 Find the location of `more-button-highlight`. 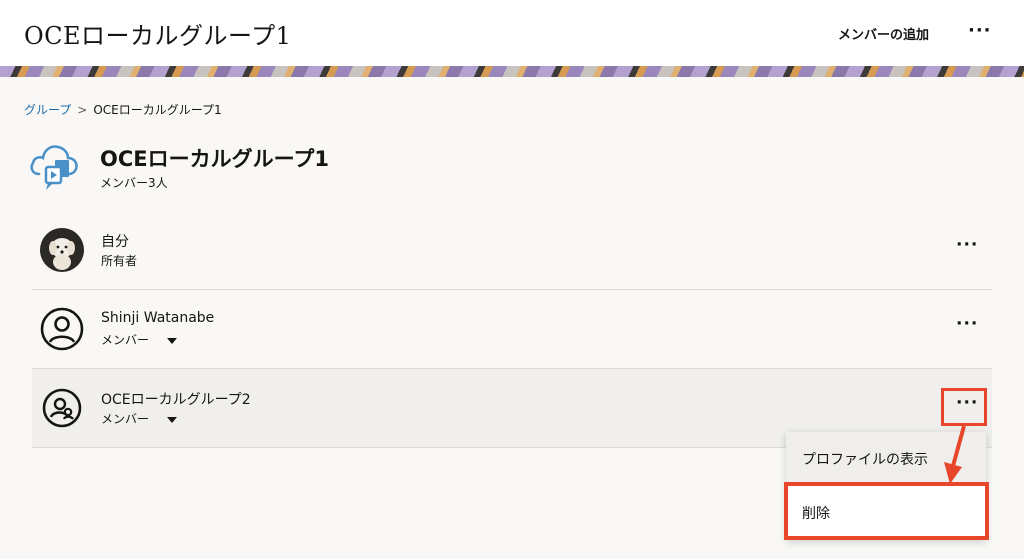

more-button-highlight is located at coordinates (964, 407).